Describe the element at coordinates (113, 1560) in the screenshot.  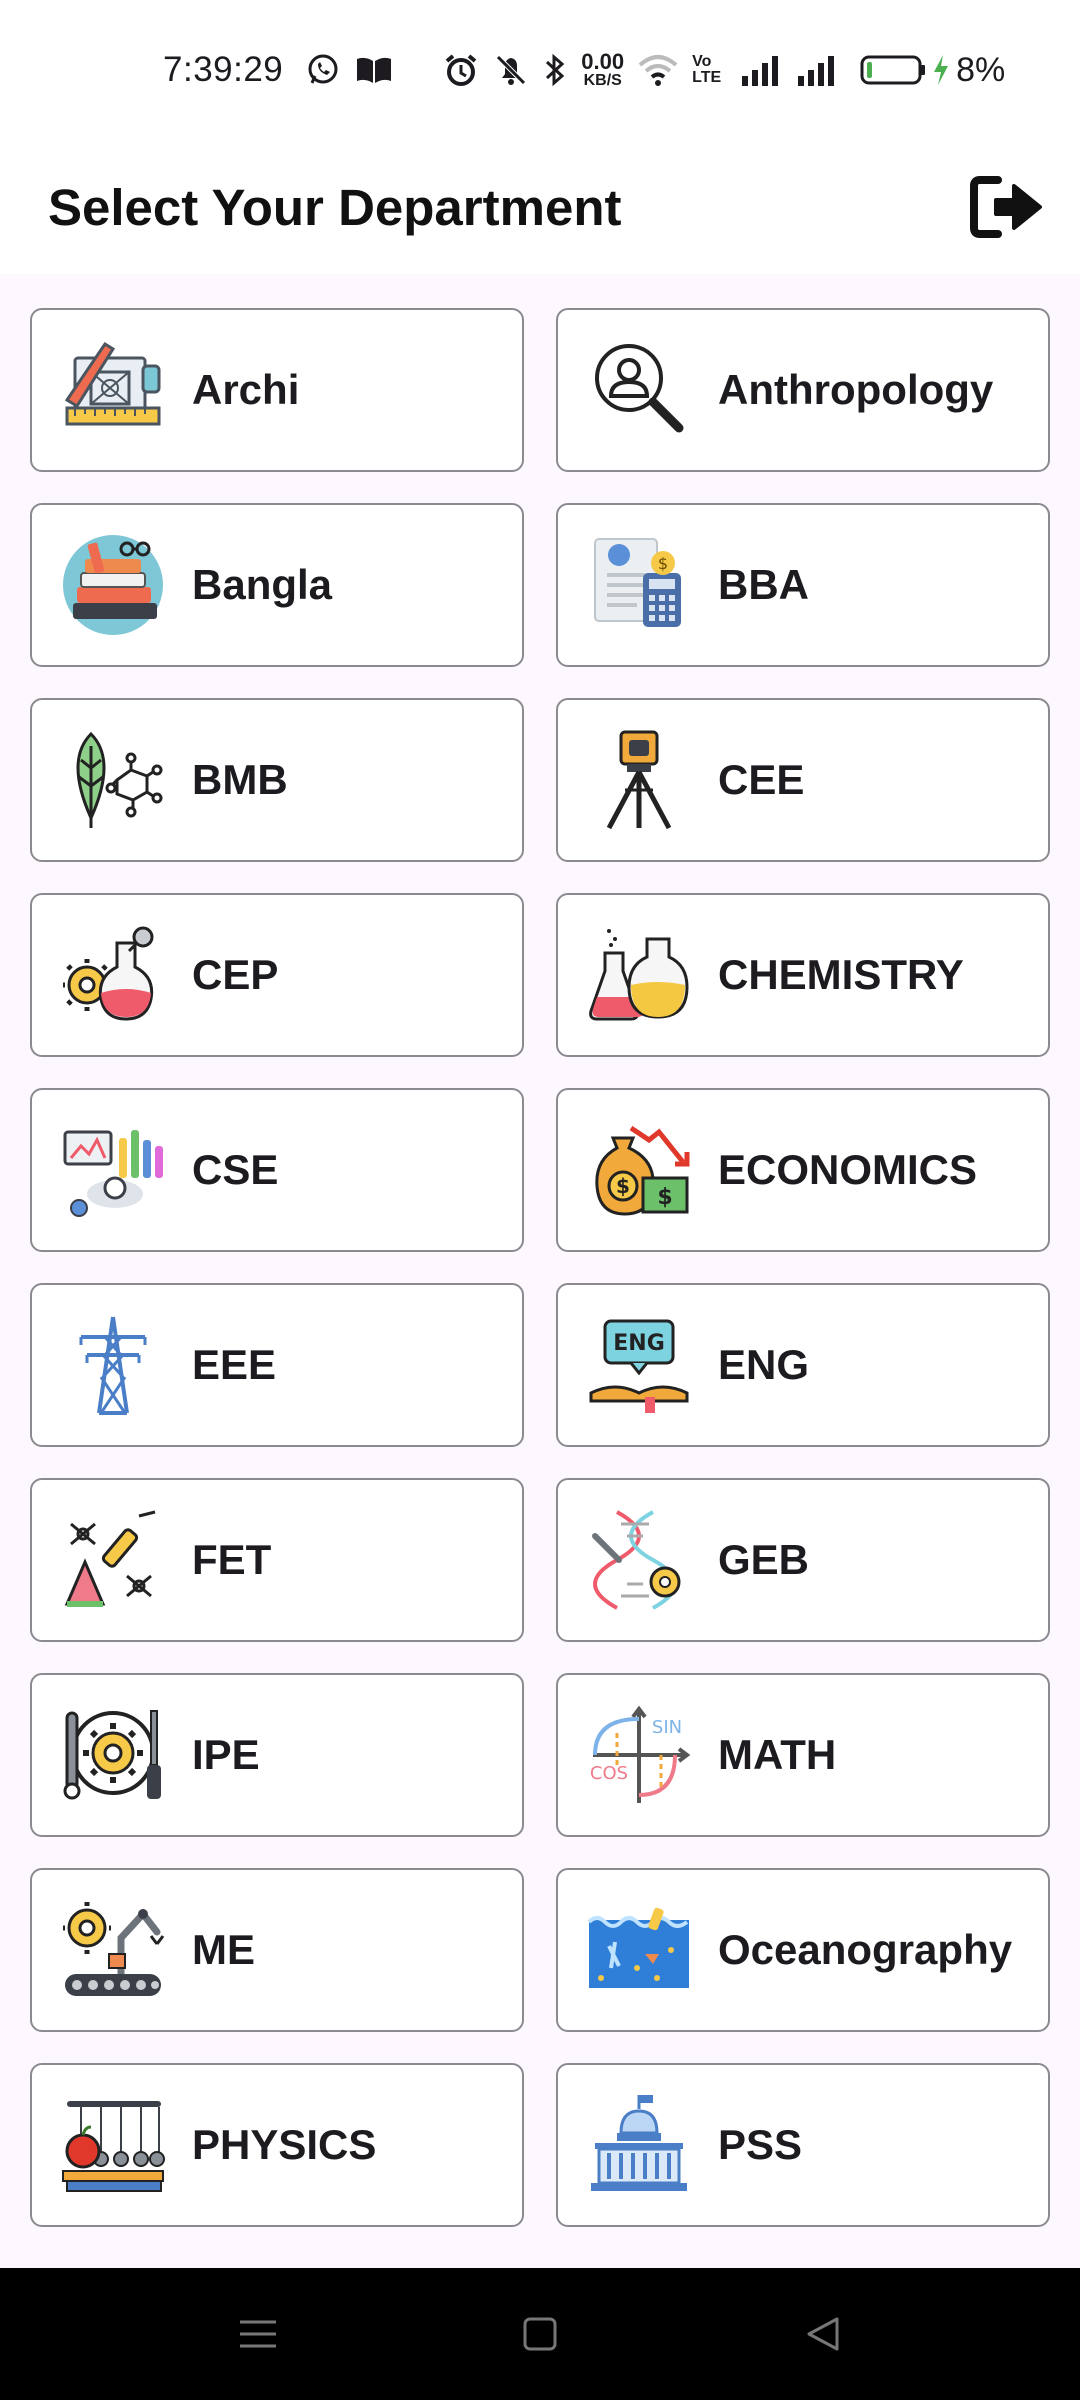
I see `food-tech-icon` at that location.